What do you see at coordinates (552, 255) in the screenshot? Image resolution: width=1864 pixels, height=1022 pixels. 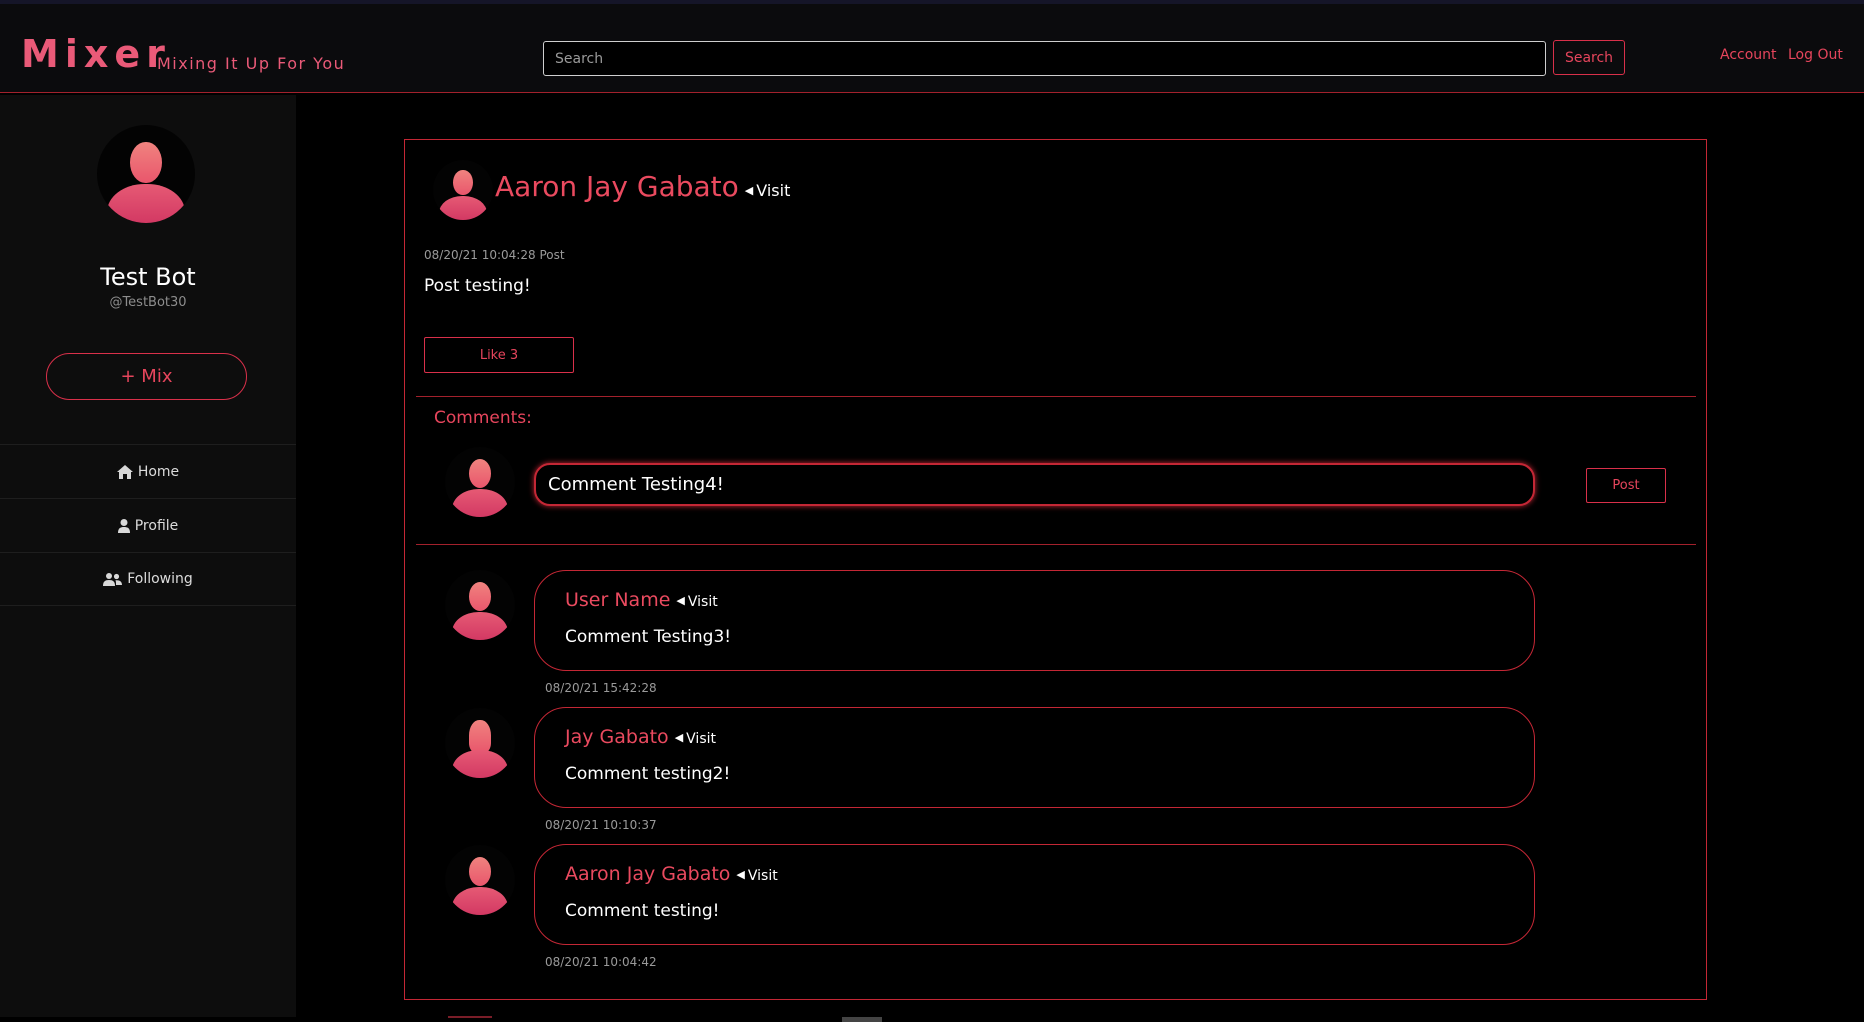 I see `post-type: Post` at bounding box center [552, 255].